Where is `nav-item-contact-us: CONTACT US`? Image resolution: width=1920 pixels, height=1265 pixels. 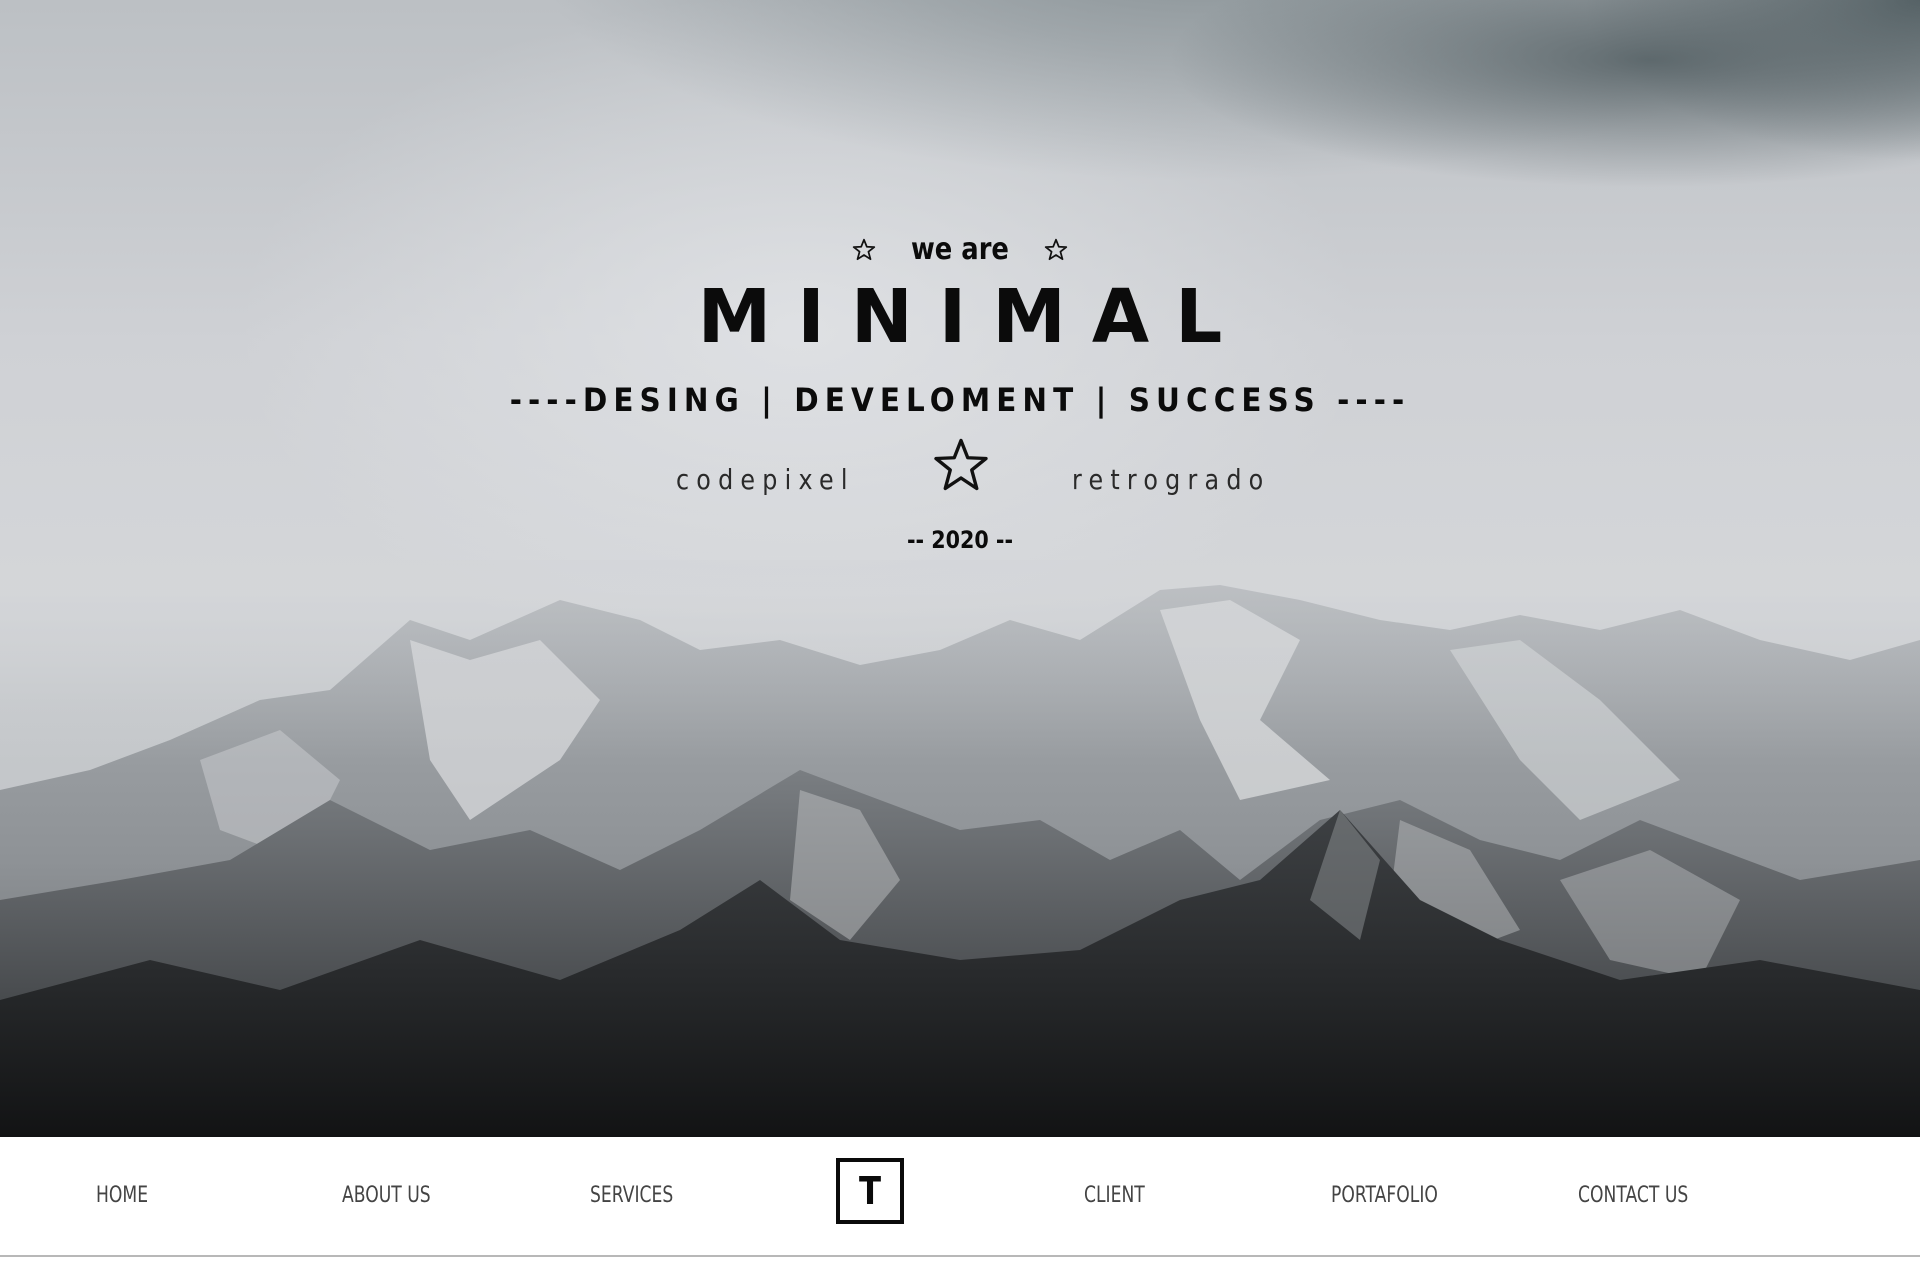
nav-item-contact-us: CONTACT US is located at coordinates (1633, 1196).